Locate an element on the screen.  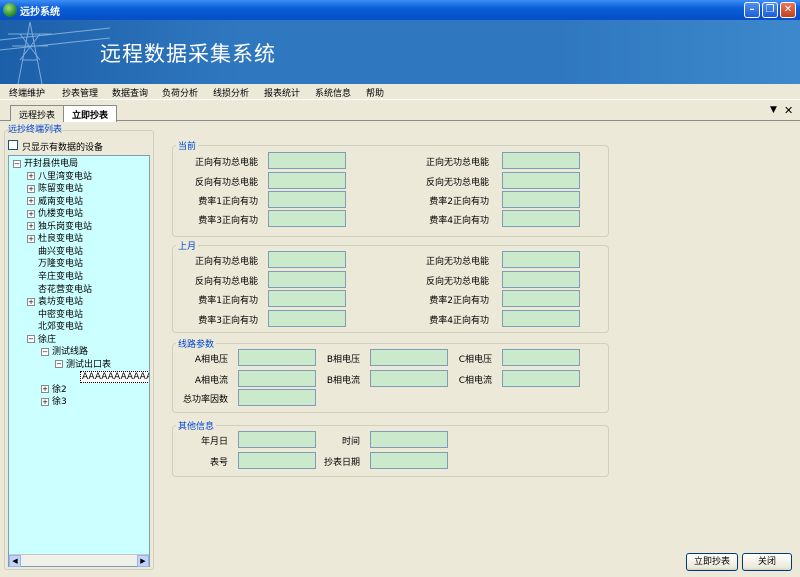
menu-help: 帮助 is located at coordinates (375, 92).